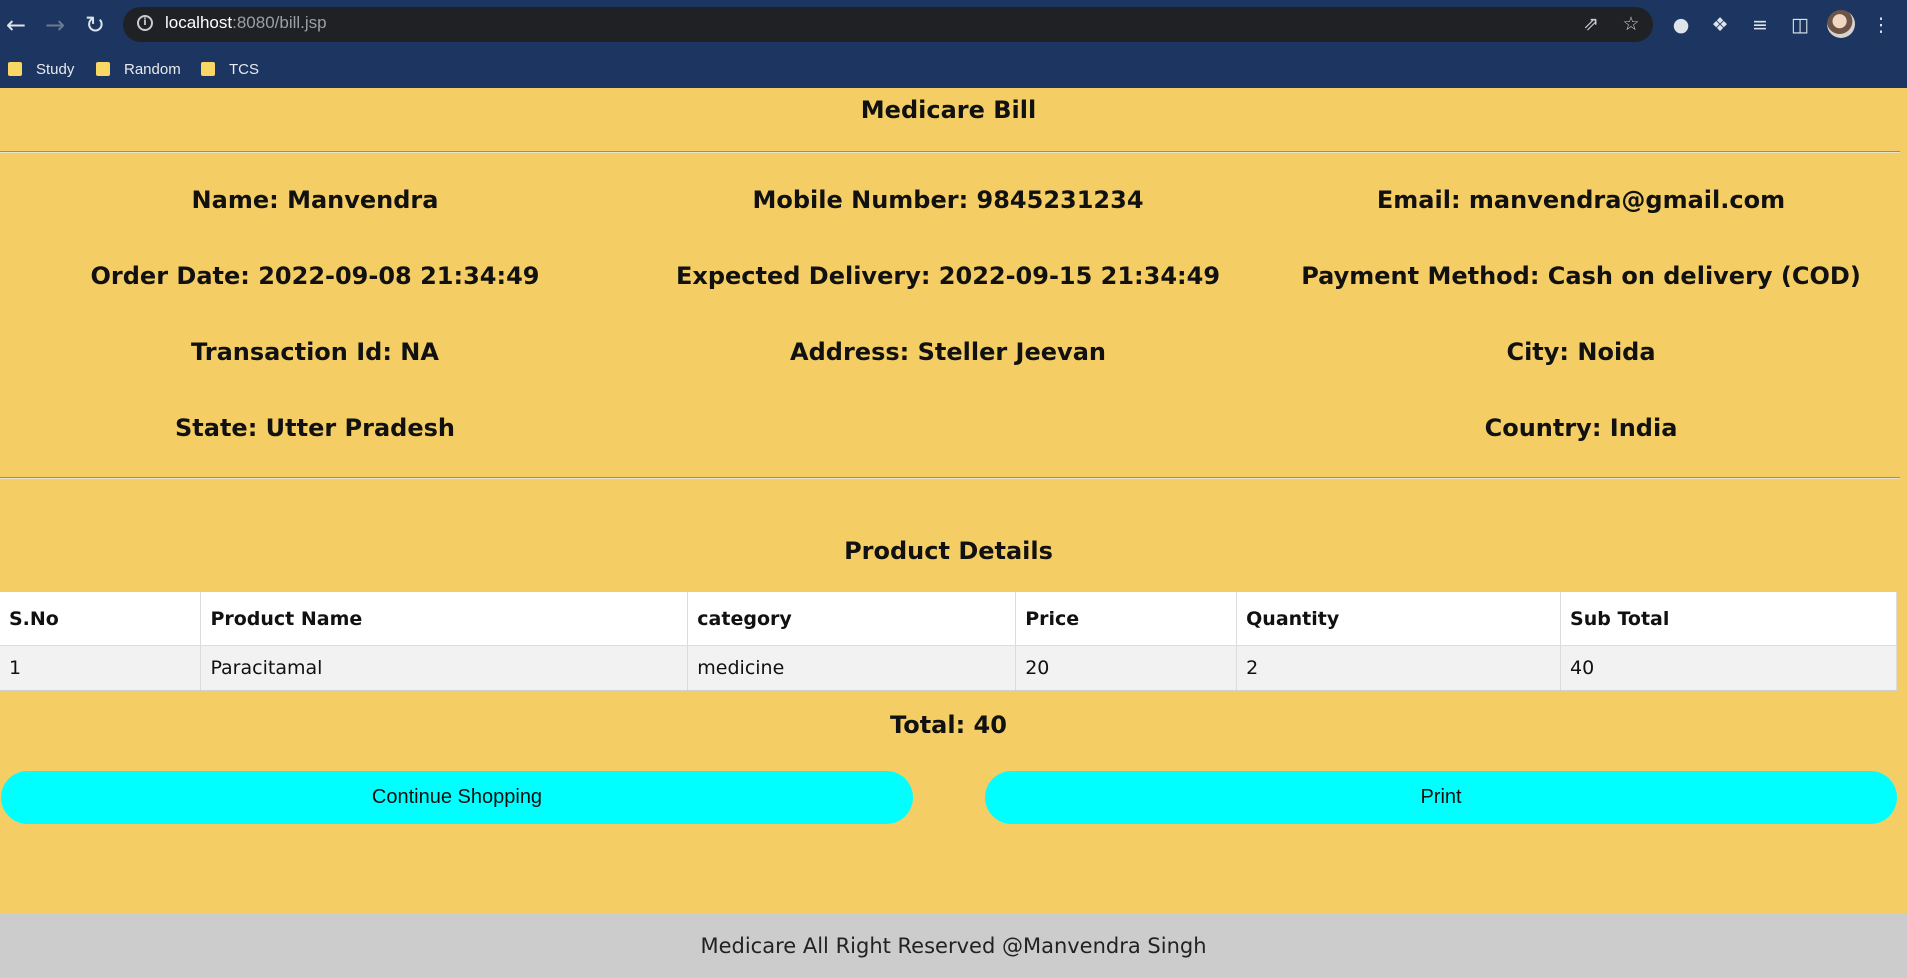 The width and height of the screenshot is (1907, 978). I want to click on product-details-title: Product Details, so click(948, 551).